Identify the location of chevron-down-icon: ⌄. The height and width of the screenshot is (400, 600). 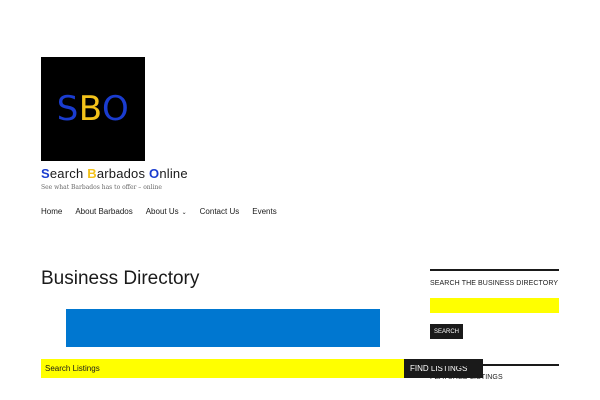
(184, 213).